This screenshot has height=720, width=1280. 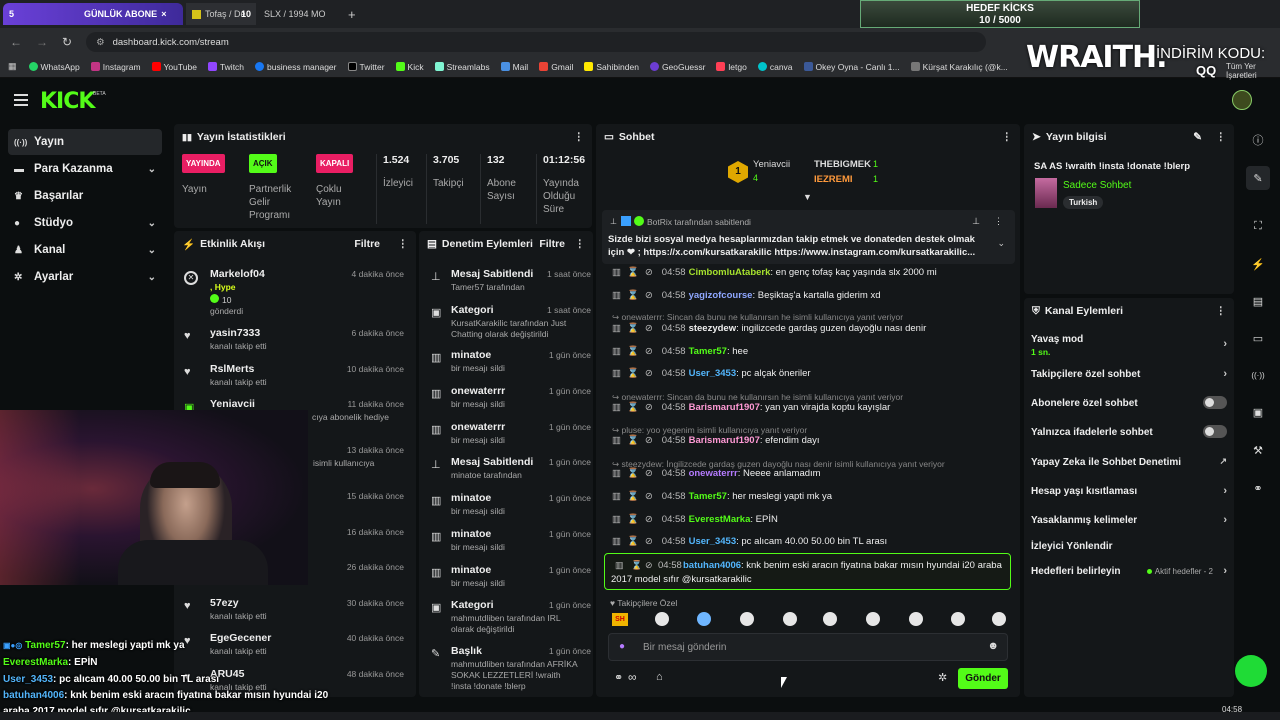 What do you see at coordinates (93, 14) in the screenshot?
I see `tab-gunluk-abone: 5 GÜNLÜK ABONE ×` at bounding box center [93, 14].